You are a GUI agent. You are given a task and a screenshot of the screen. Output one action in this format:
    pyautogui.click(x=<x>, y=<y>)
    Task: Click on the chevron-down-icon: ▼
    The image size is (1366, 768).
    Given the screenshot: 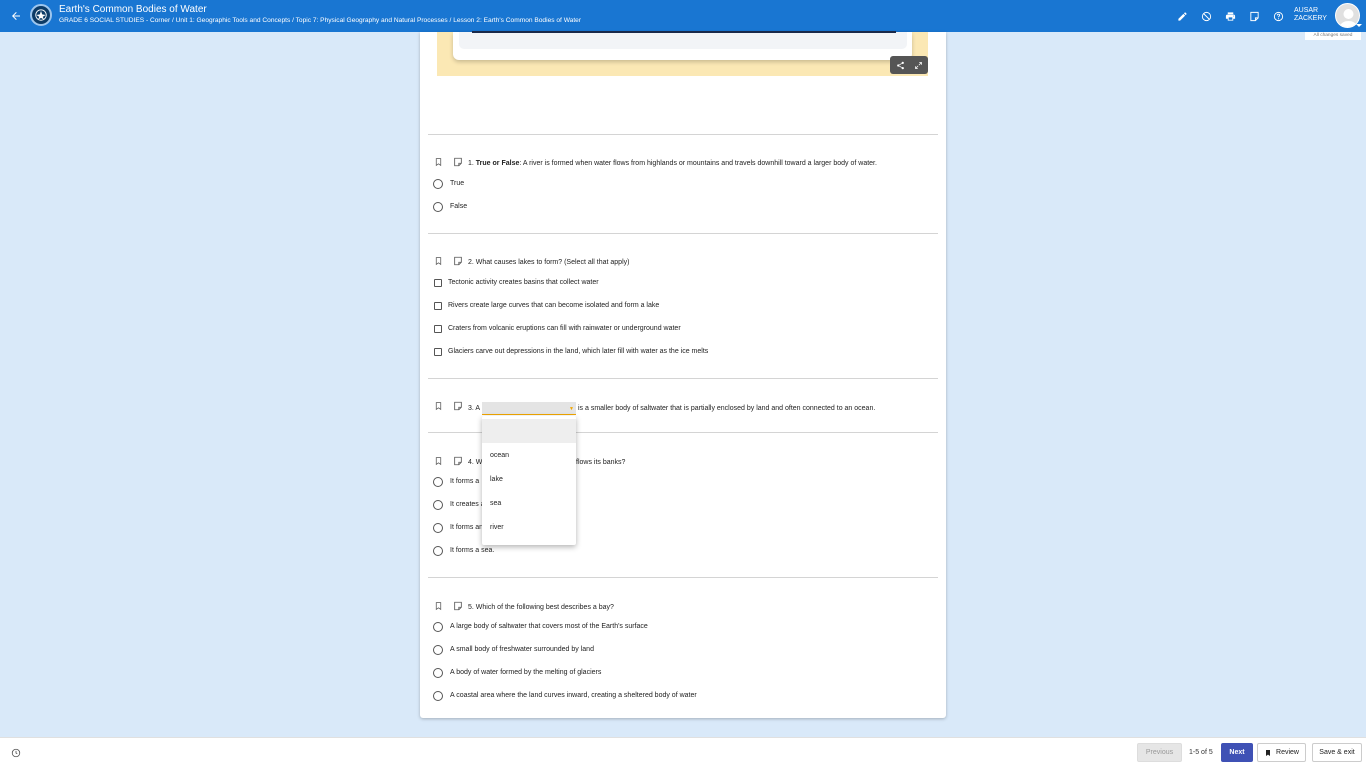 What is the action you would take?
    pyautogui.click(x=571, y=409)
    